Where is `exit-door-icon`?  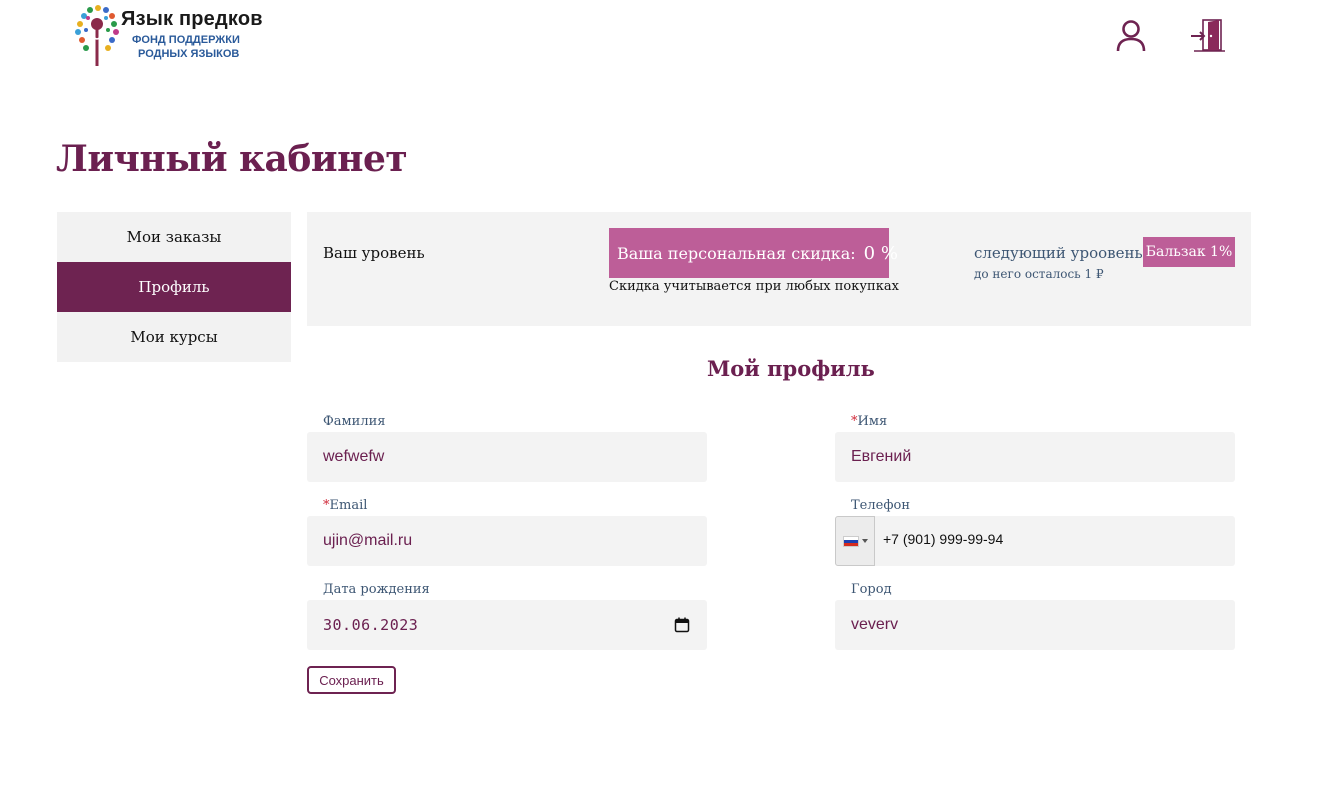 exit-door-icon is located at coordinates (1208, 35).